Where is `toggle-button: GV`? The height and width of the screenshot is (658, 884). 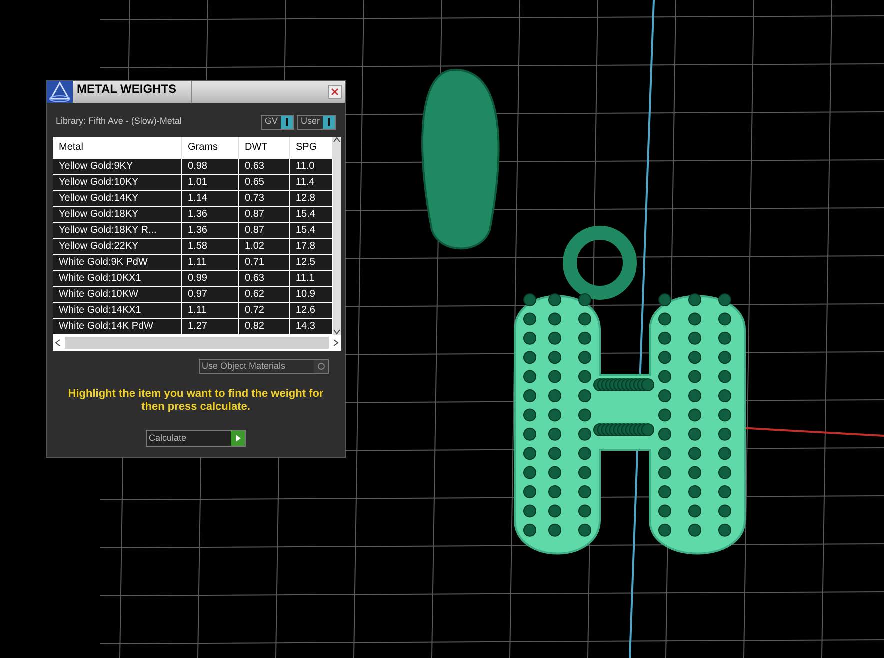 toggle-button: GV is located at coordinates (277, 122).